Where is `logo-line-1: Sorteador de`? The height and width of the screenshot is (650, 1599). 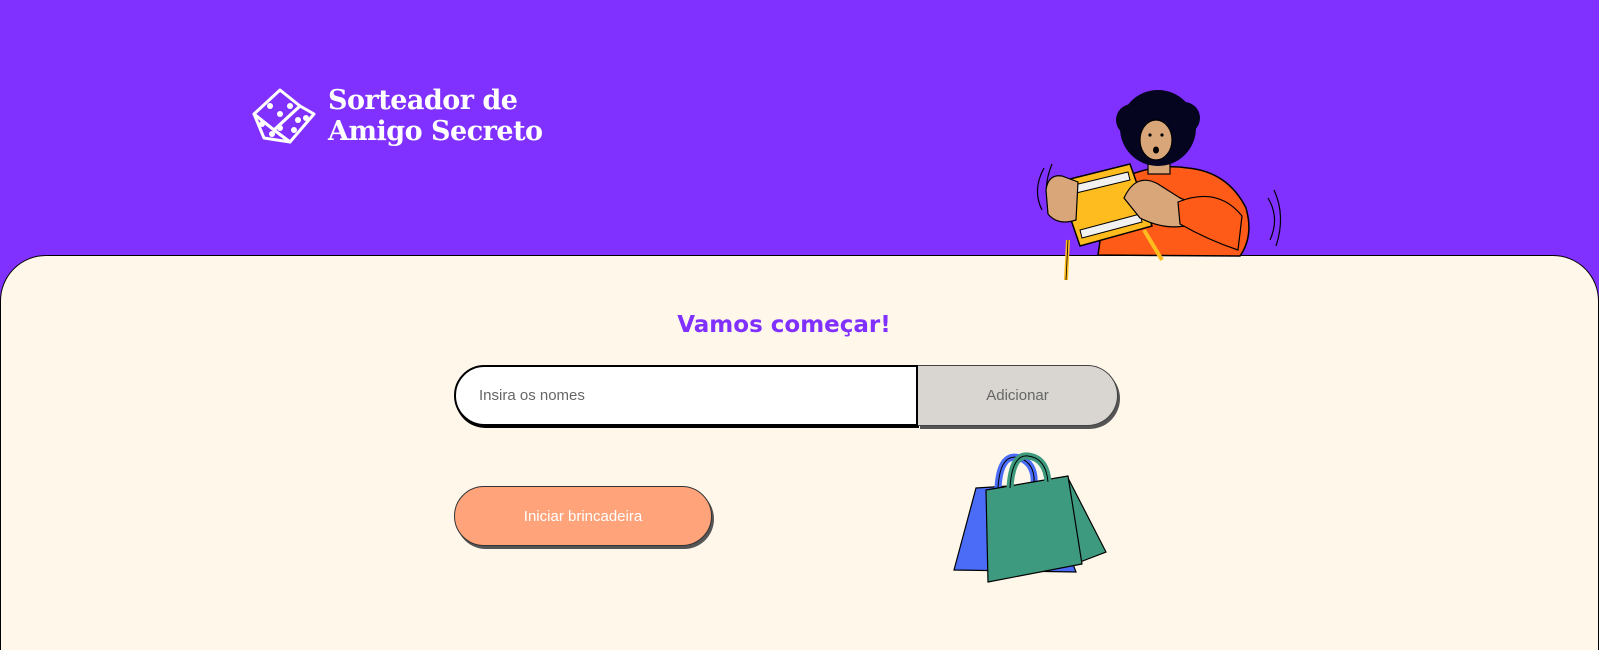
logo-line-1: Sorteador de is located at coordinates (423, 100).